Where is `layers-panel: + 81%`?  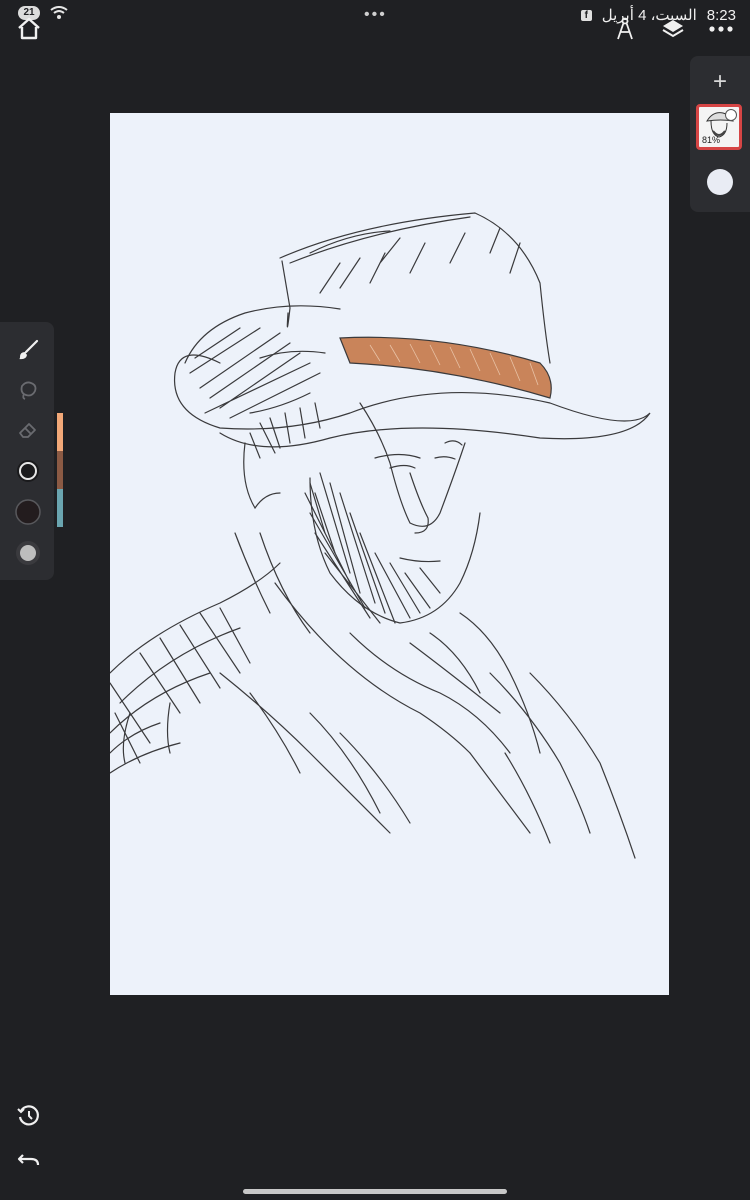
layers-panel: + 81% is located at coordinates (720, 134).